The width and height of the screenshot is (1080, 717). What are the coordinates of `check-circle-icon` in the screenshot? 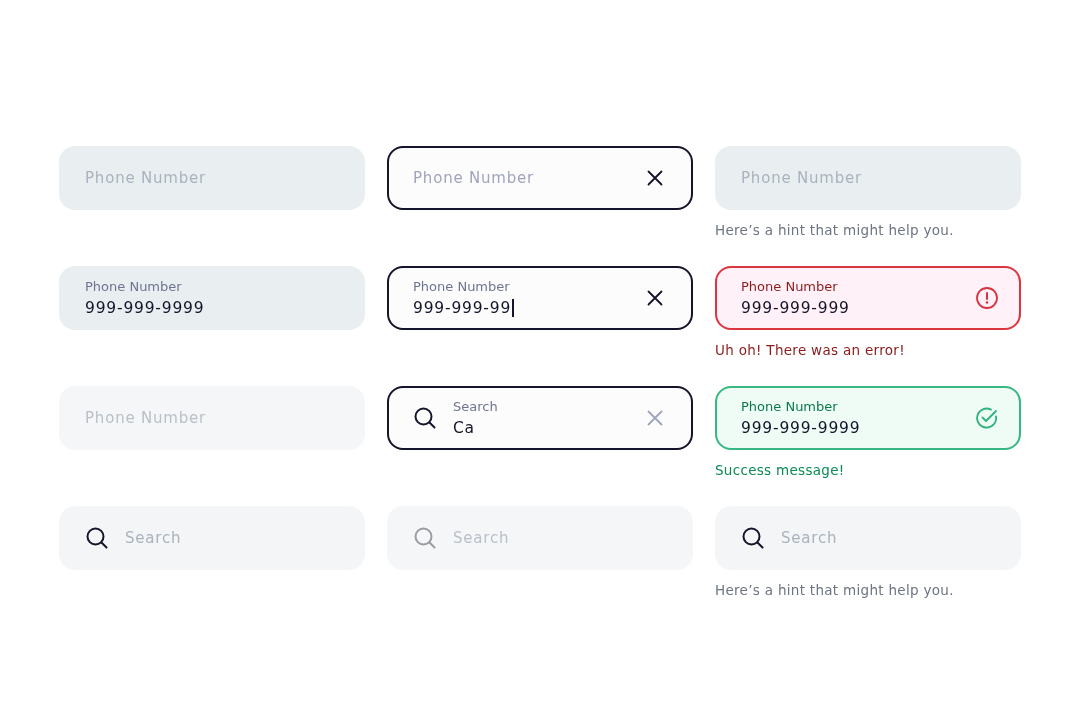 It's located at (987, 418).